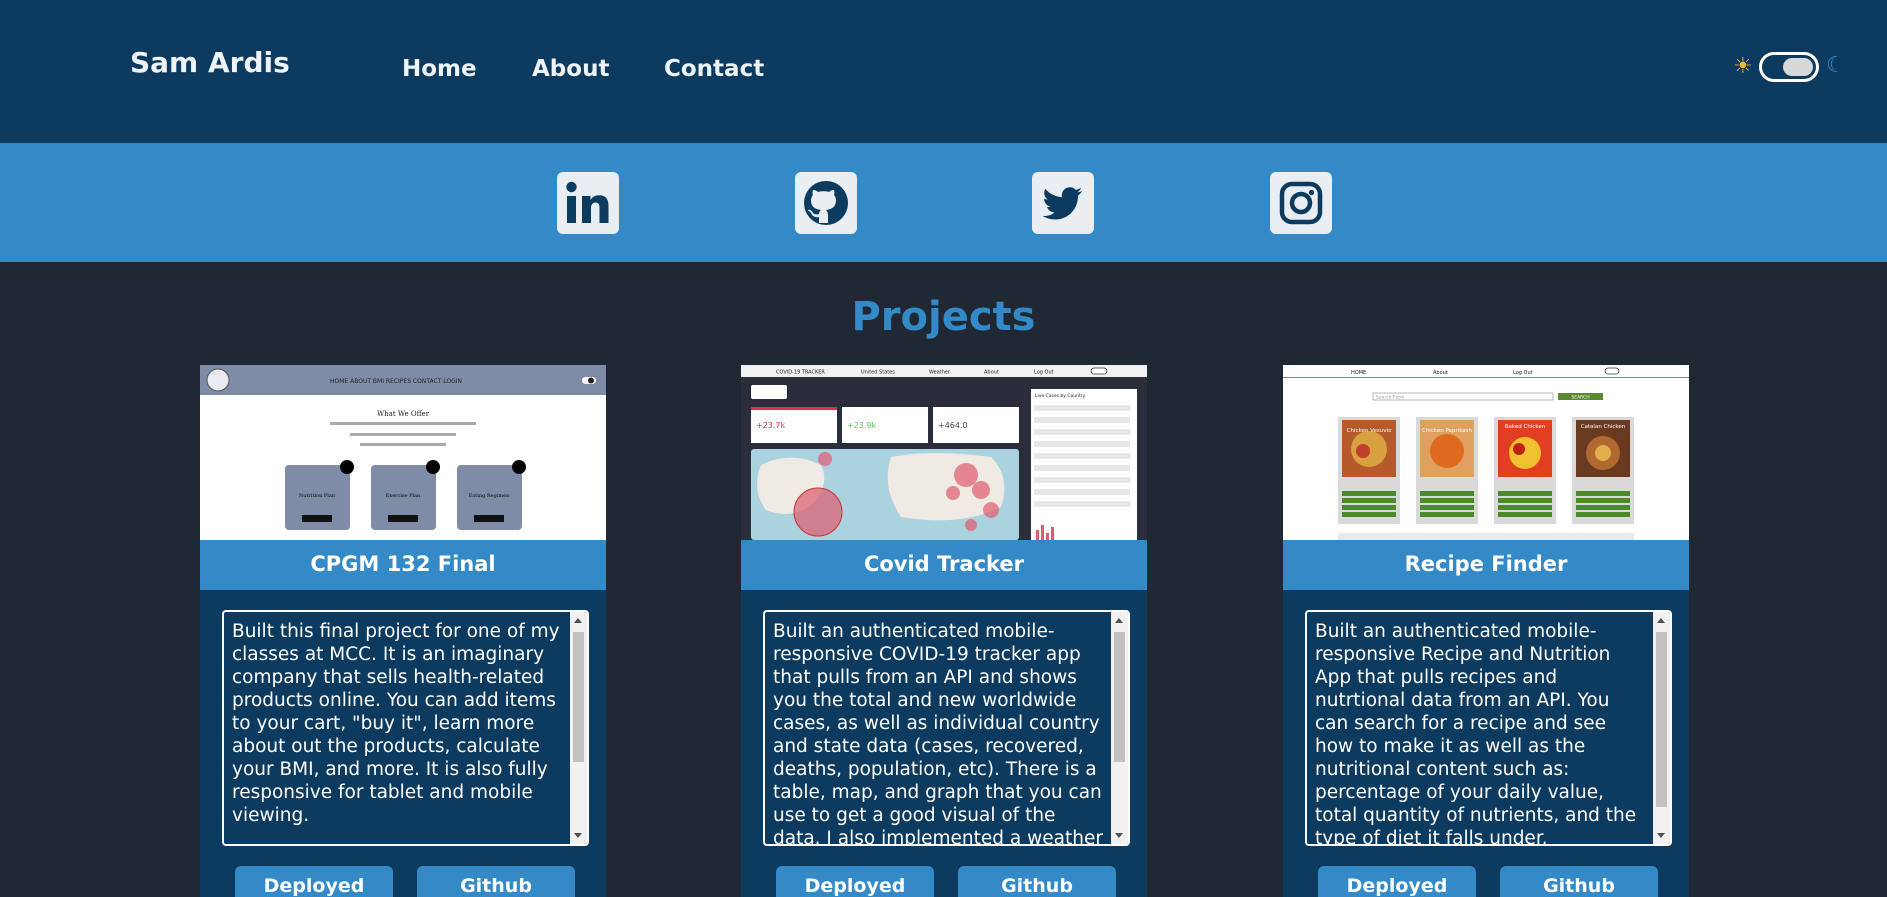  I want to click on thumb-nav: Weather, so click(940, 373).